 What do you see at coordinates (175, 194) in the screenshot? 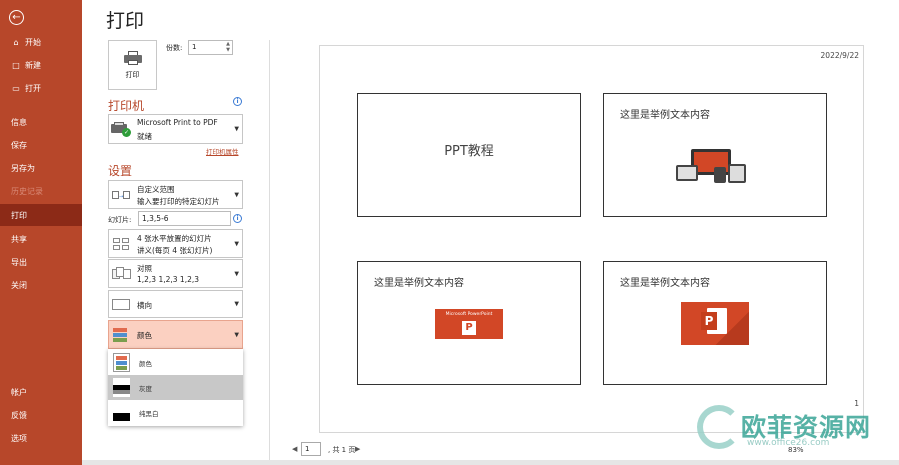
I see `print-range-dropdown: → 自定义范围 输入要打印的特定幻灯片 ▼` at bounding box center [175, 194].